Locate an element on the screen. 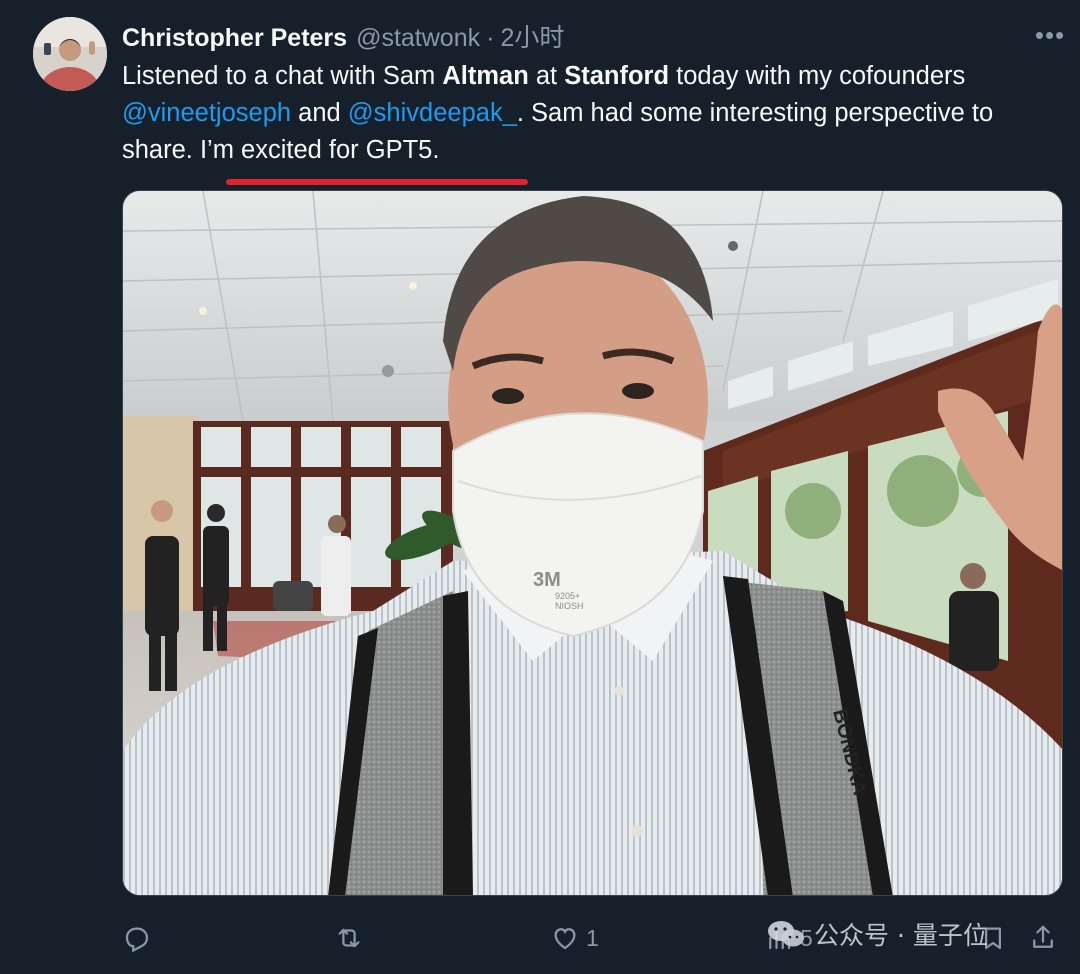 Image resolution: width=1080 pixels, height=974 pixels. reply-icon is located at coordinates (137, 940).